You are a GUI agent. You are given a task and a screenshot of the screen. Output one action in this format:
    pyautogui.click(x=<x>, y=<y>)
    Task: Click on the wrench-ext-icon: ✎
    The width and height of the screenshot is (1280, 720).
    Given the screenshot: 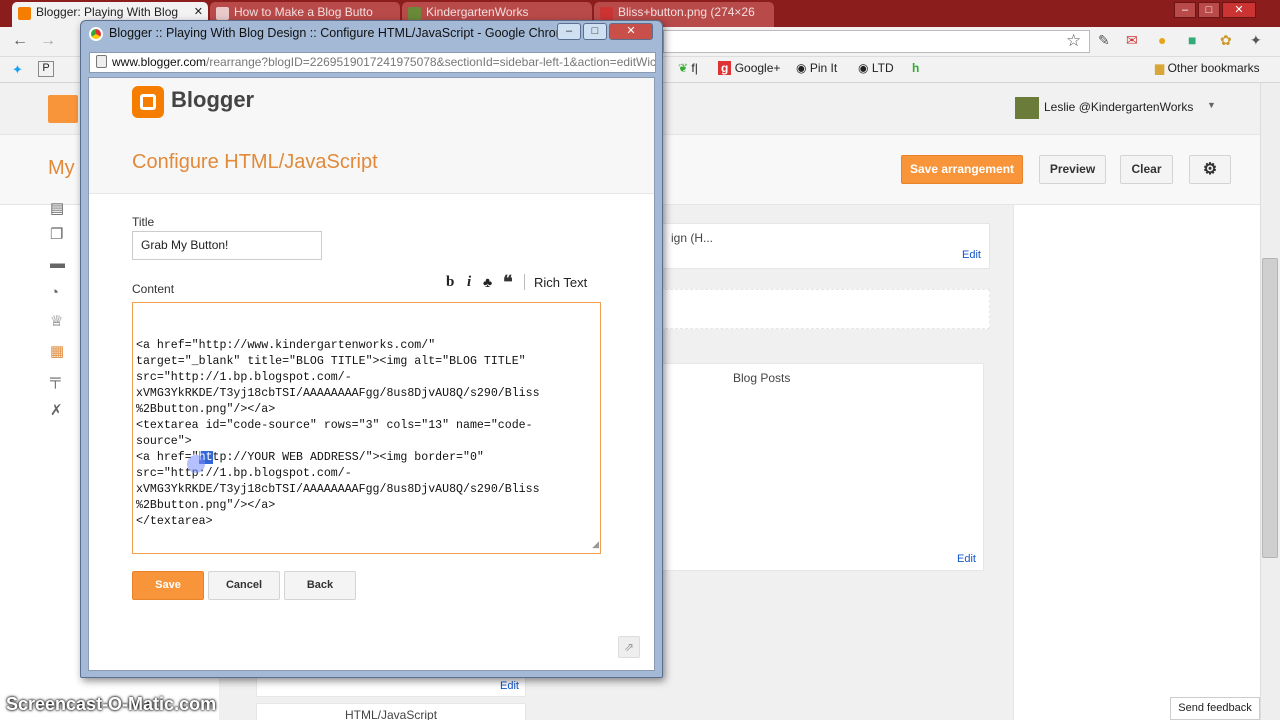 What is the action you would take?
    pyautogui.click(x=1104, y=40)
    